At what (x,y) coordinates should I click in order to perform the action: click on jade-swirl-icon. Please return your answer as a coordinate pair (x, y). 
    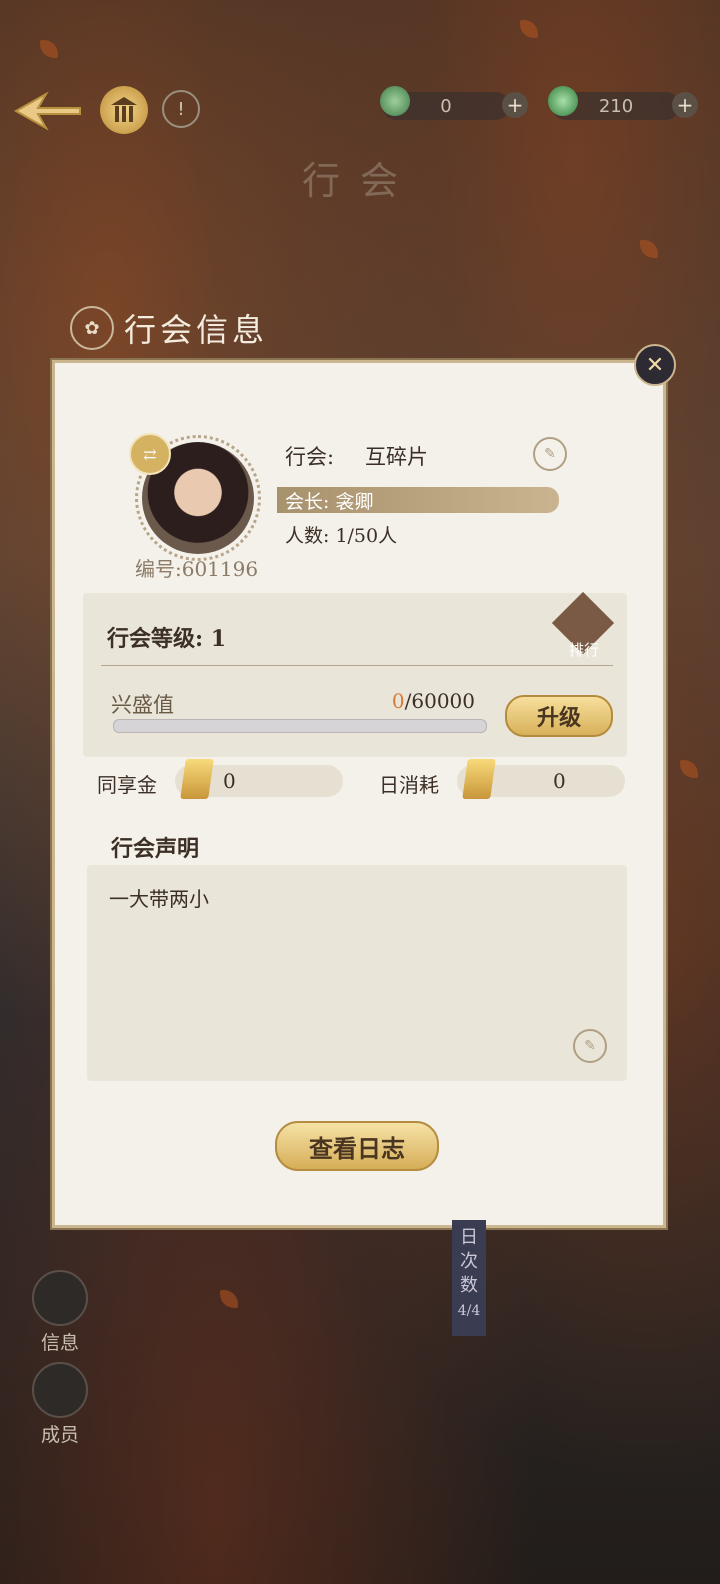
    Looking at the image, I should click on (395, 101).